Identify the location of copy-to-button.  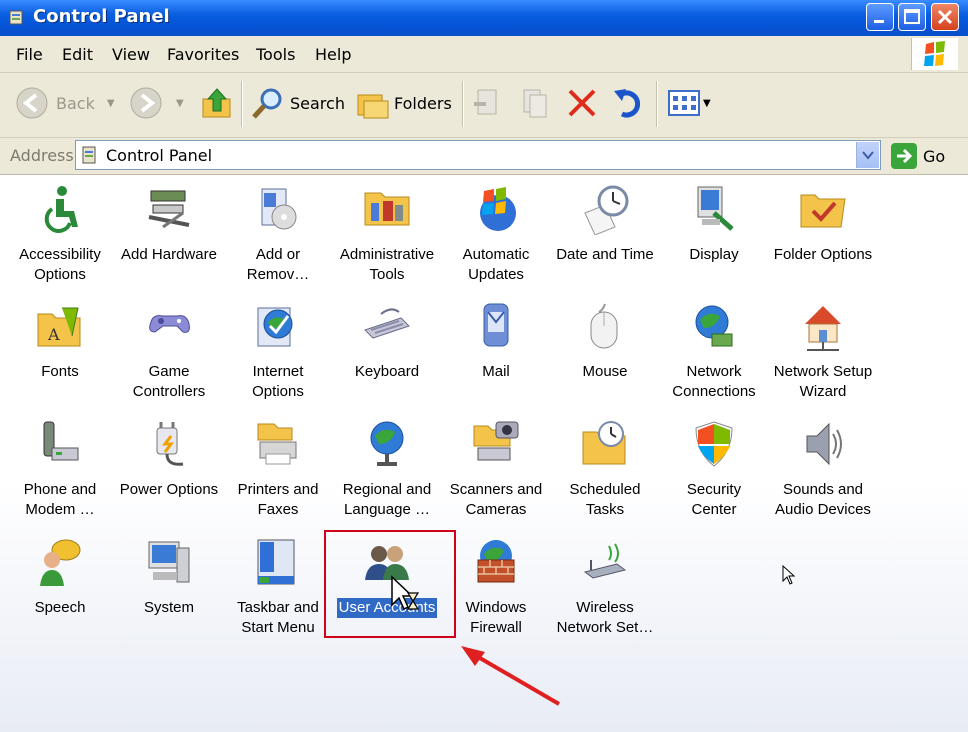
(536, 103).